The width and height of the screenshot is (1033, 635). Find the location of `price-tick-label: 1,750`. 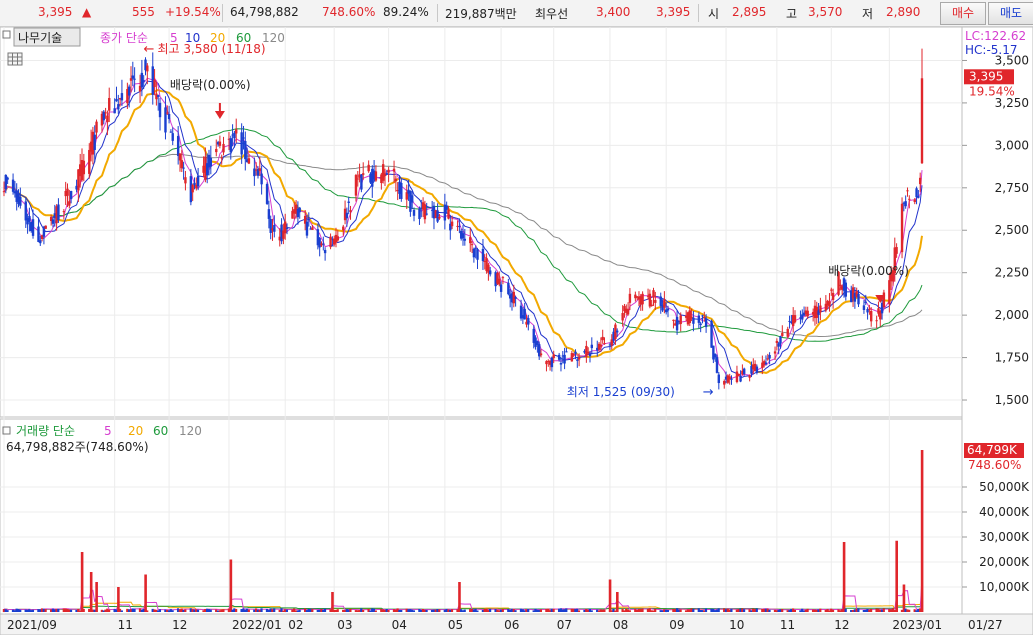

price-tick-label: 1,750 is located at coordinates (1012, 358).